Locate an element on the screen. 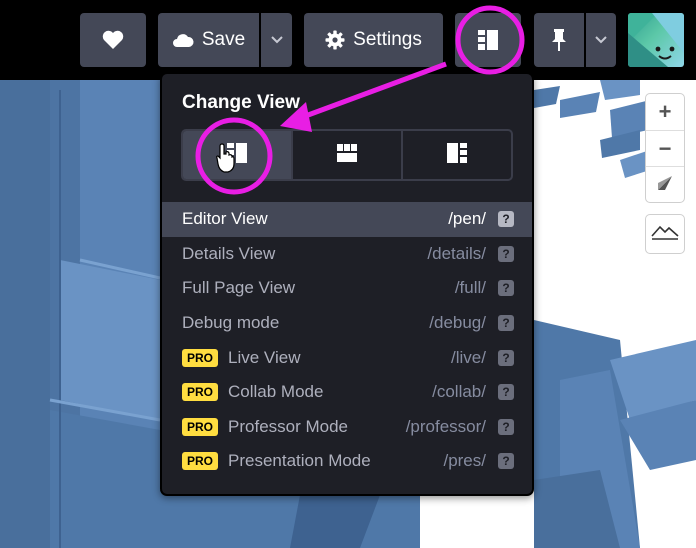  pin-button is located at coordinates (559, 40).